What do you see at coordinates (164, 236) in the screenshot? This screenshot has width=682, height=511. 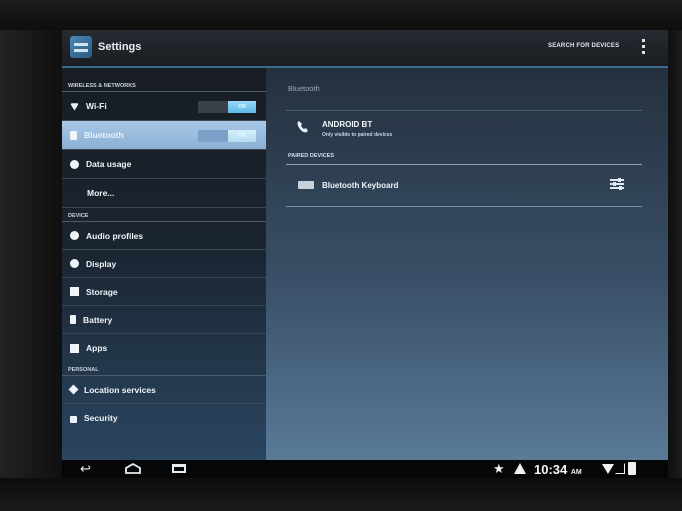 I see `sidebar-item-audio-profiles: Audio profiles` at bounding box center [164, 236].